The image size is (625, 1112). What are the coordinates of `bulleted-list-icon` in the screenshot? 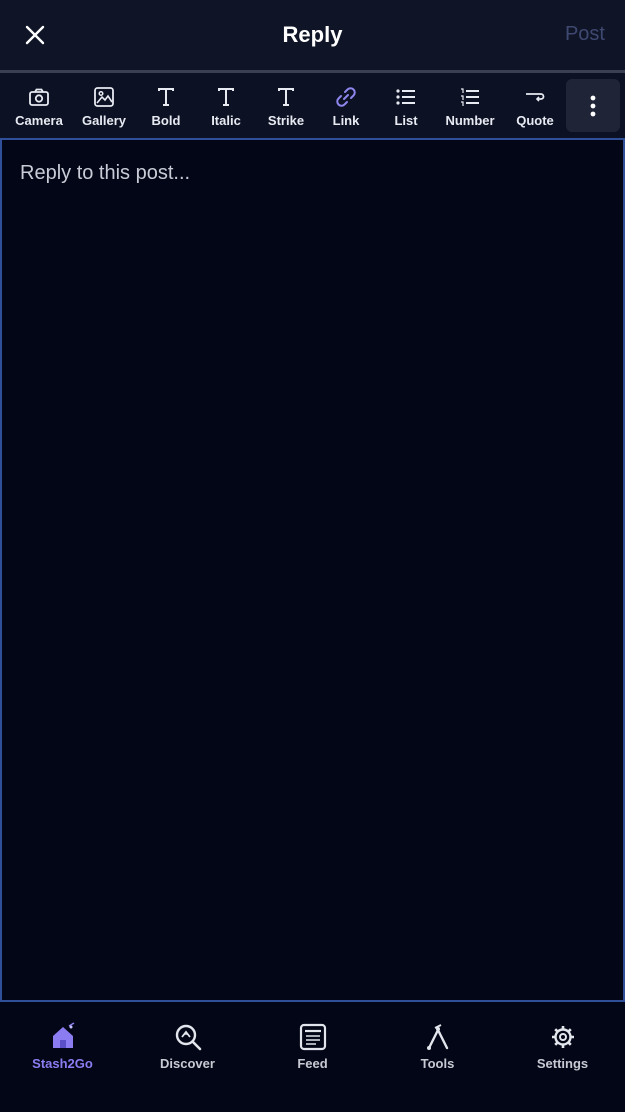 It's located at (406, 97).